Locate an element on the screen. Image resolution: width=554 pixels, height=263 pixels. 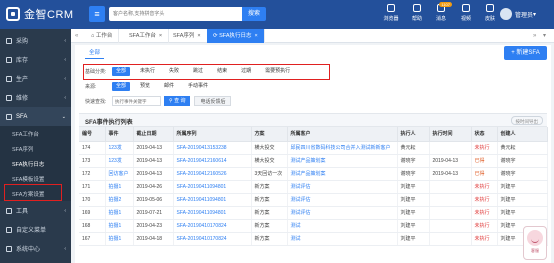
new-sfa-button: + 新建SFA is located at coordinates (525, 53).